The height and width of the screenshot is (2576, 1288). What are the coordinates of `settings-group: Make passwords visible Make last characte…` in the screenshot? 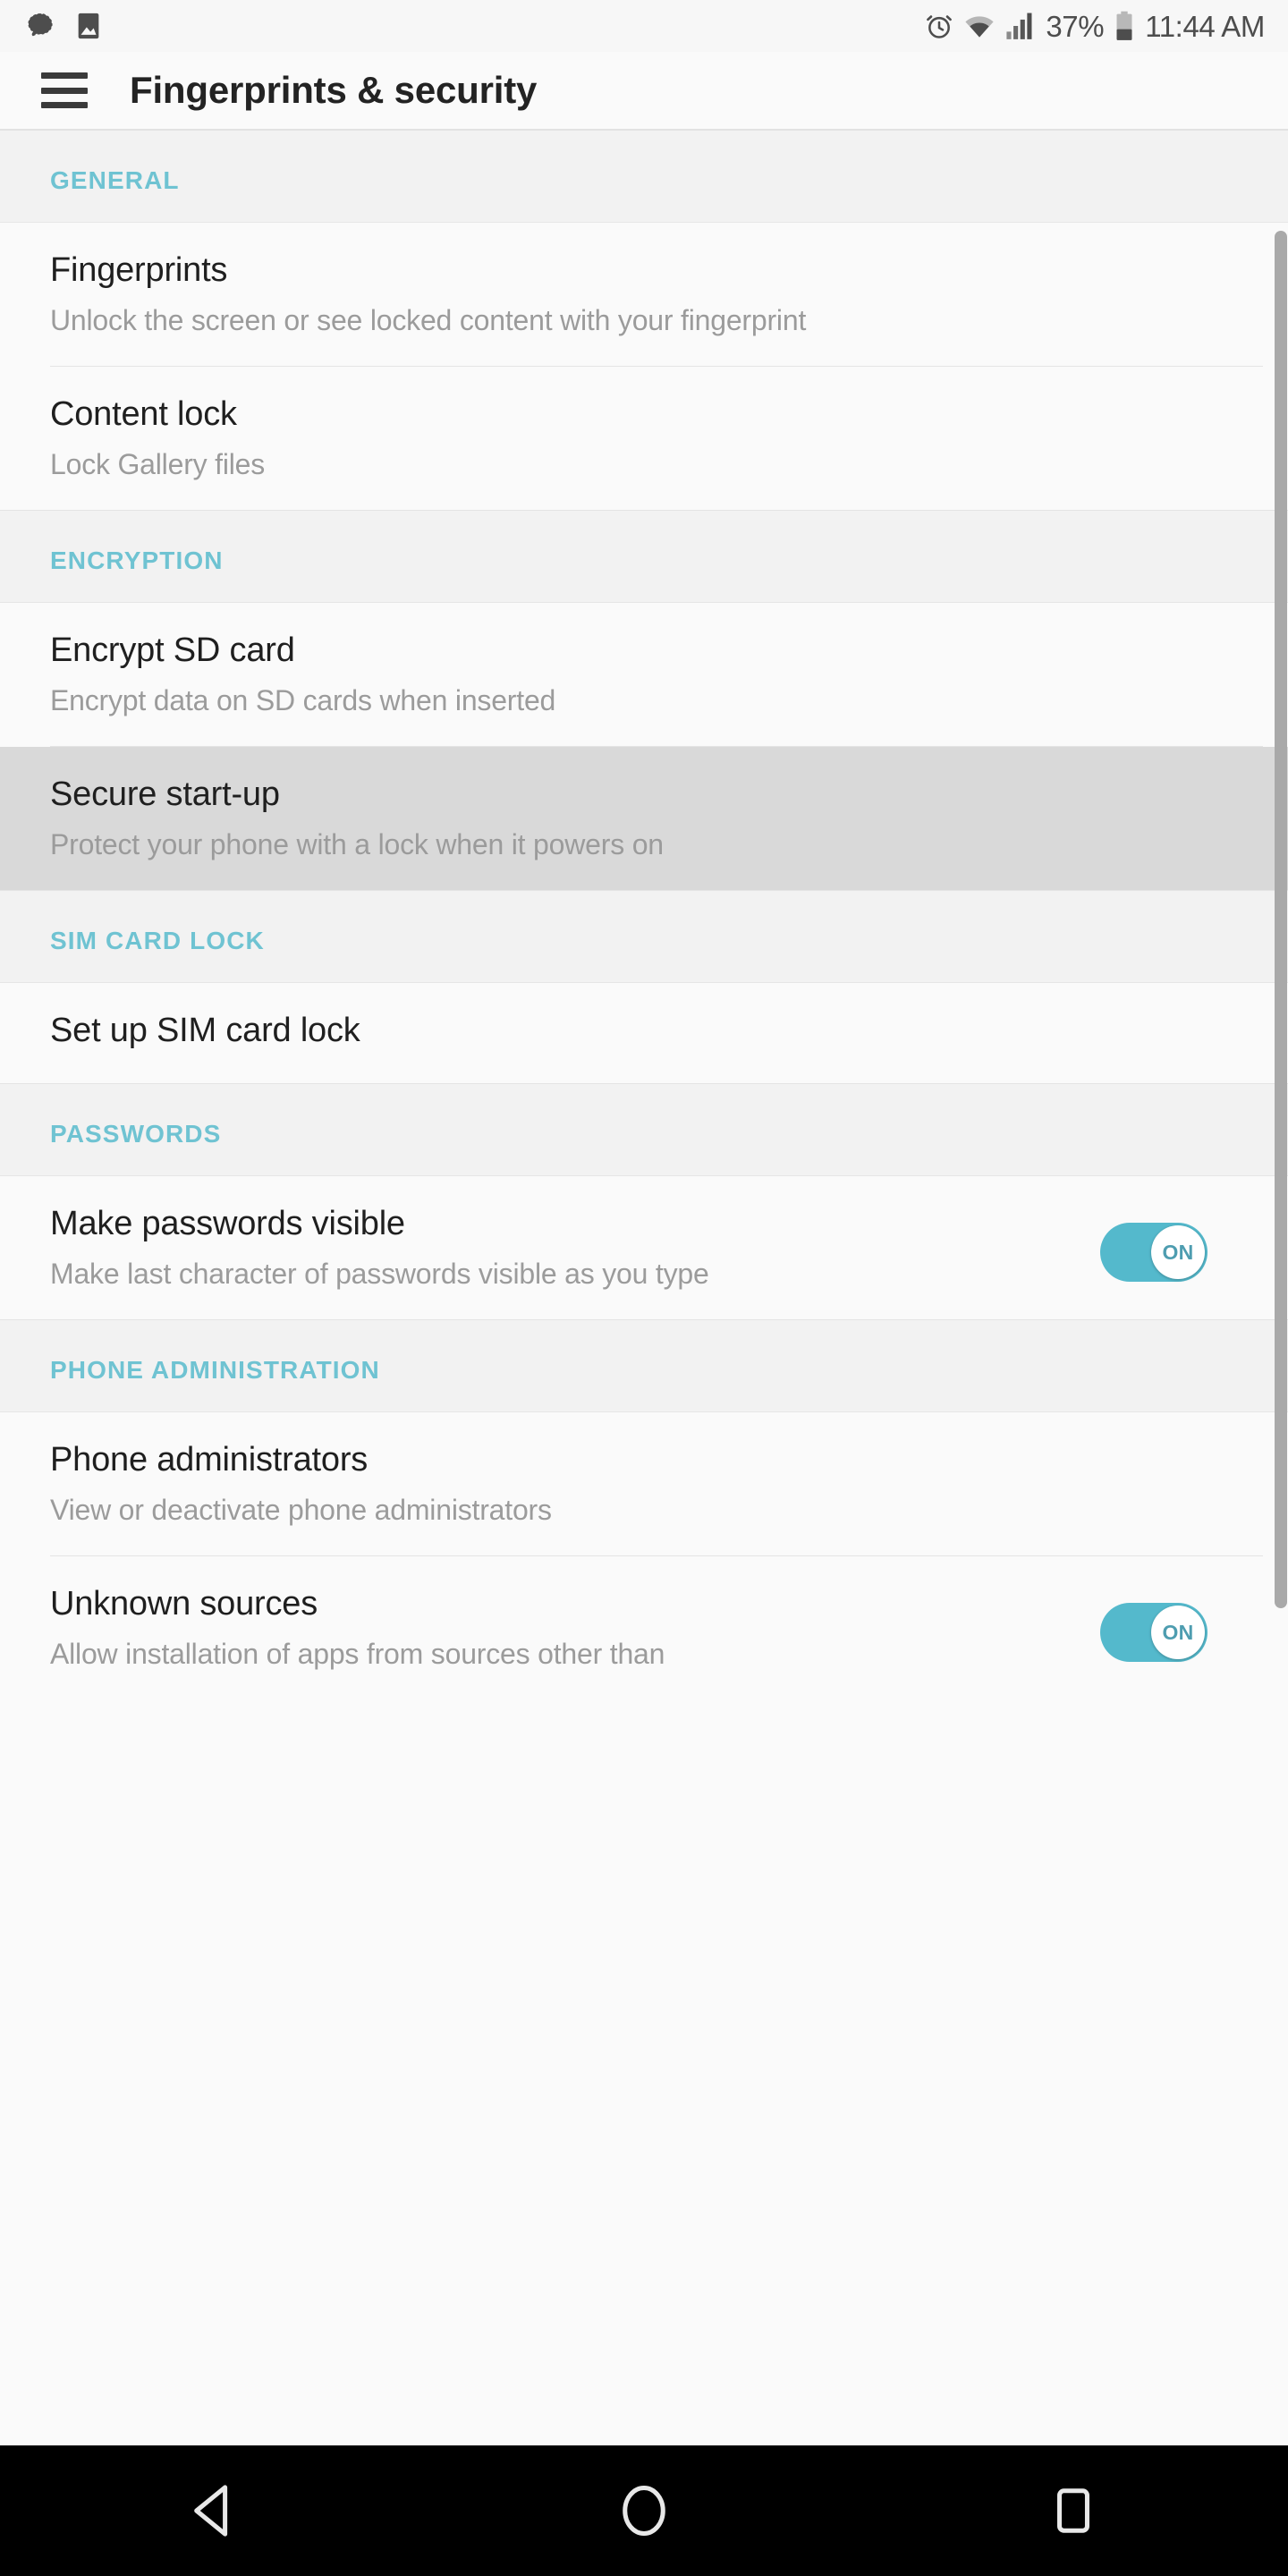 It's located at (644, 1248).